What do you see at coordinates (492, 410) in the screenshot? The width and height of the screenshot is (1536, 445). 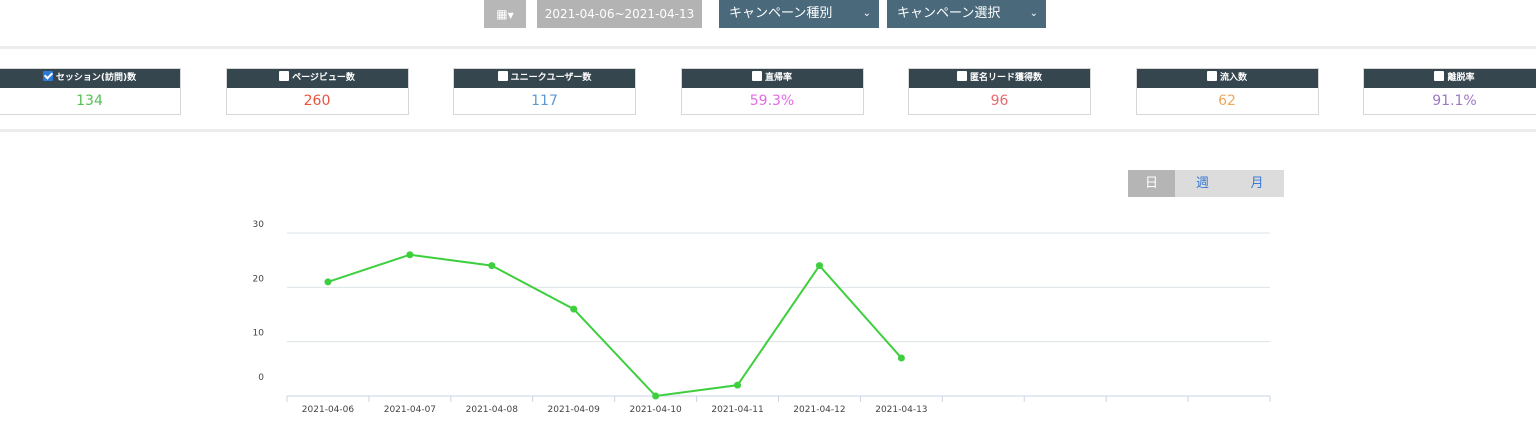 I see `x-tick-label: 2021-04-08` at bounding box center [492, 410].